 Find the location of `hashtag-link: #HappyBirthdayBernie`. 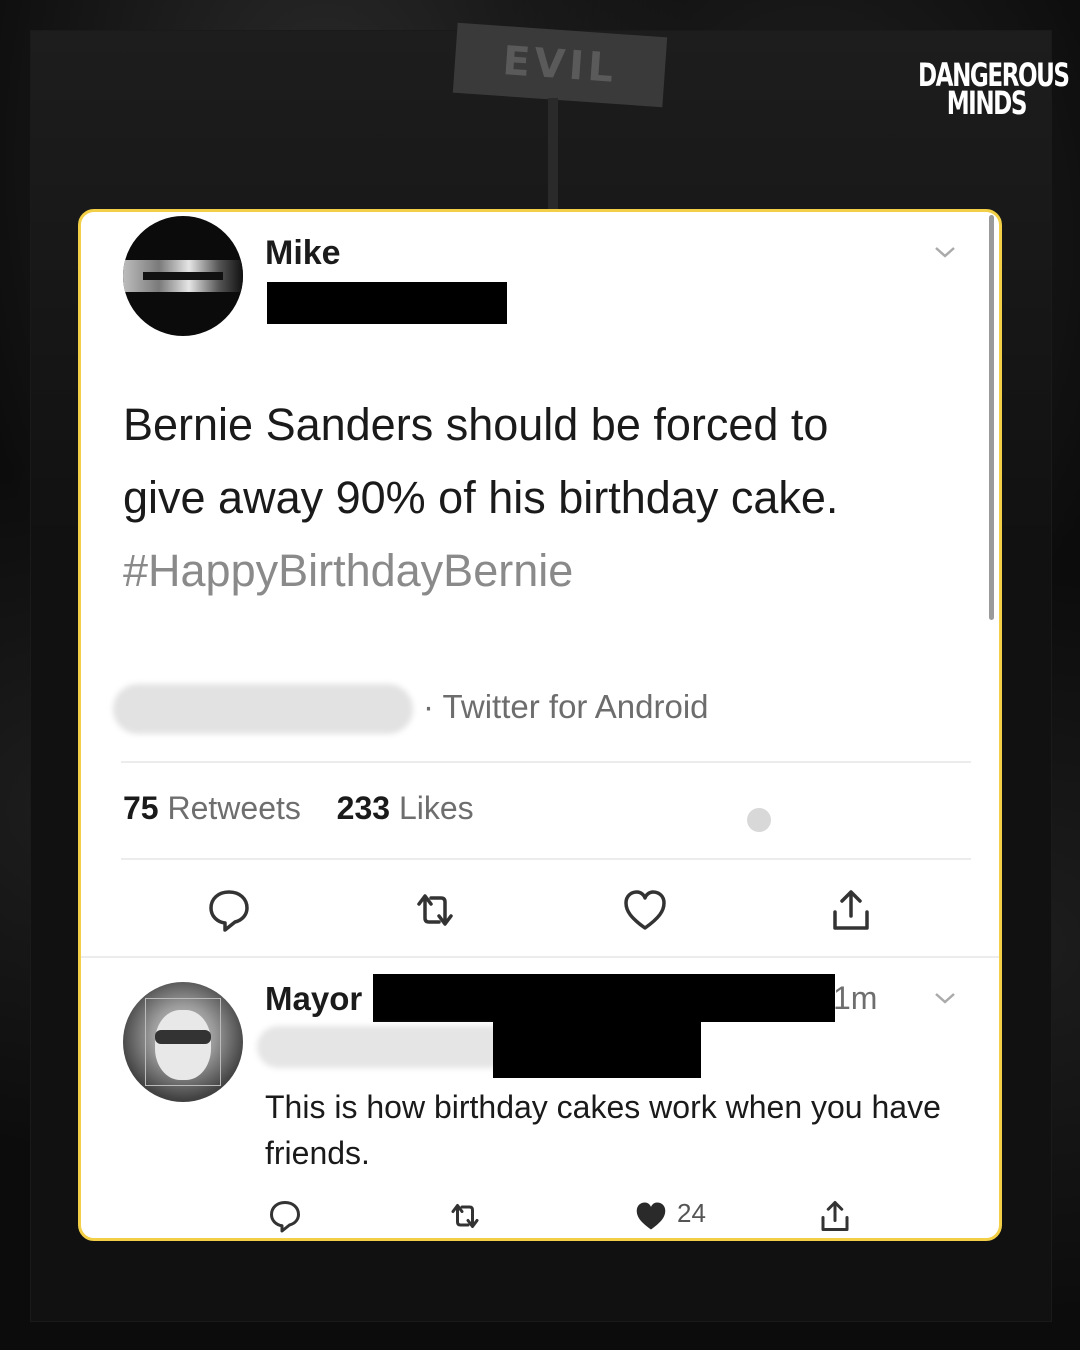

hashtag-link: #HappyBirthdayBernie is located at coordinates (533, 570).